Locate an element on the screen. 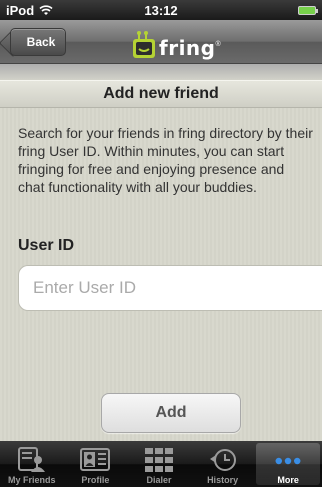  tab-label: History is located at coordinates (223, 480).